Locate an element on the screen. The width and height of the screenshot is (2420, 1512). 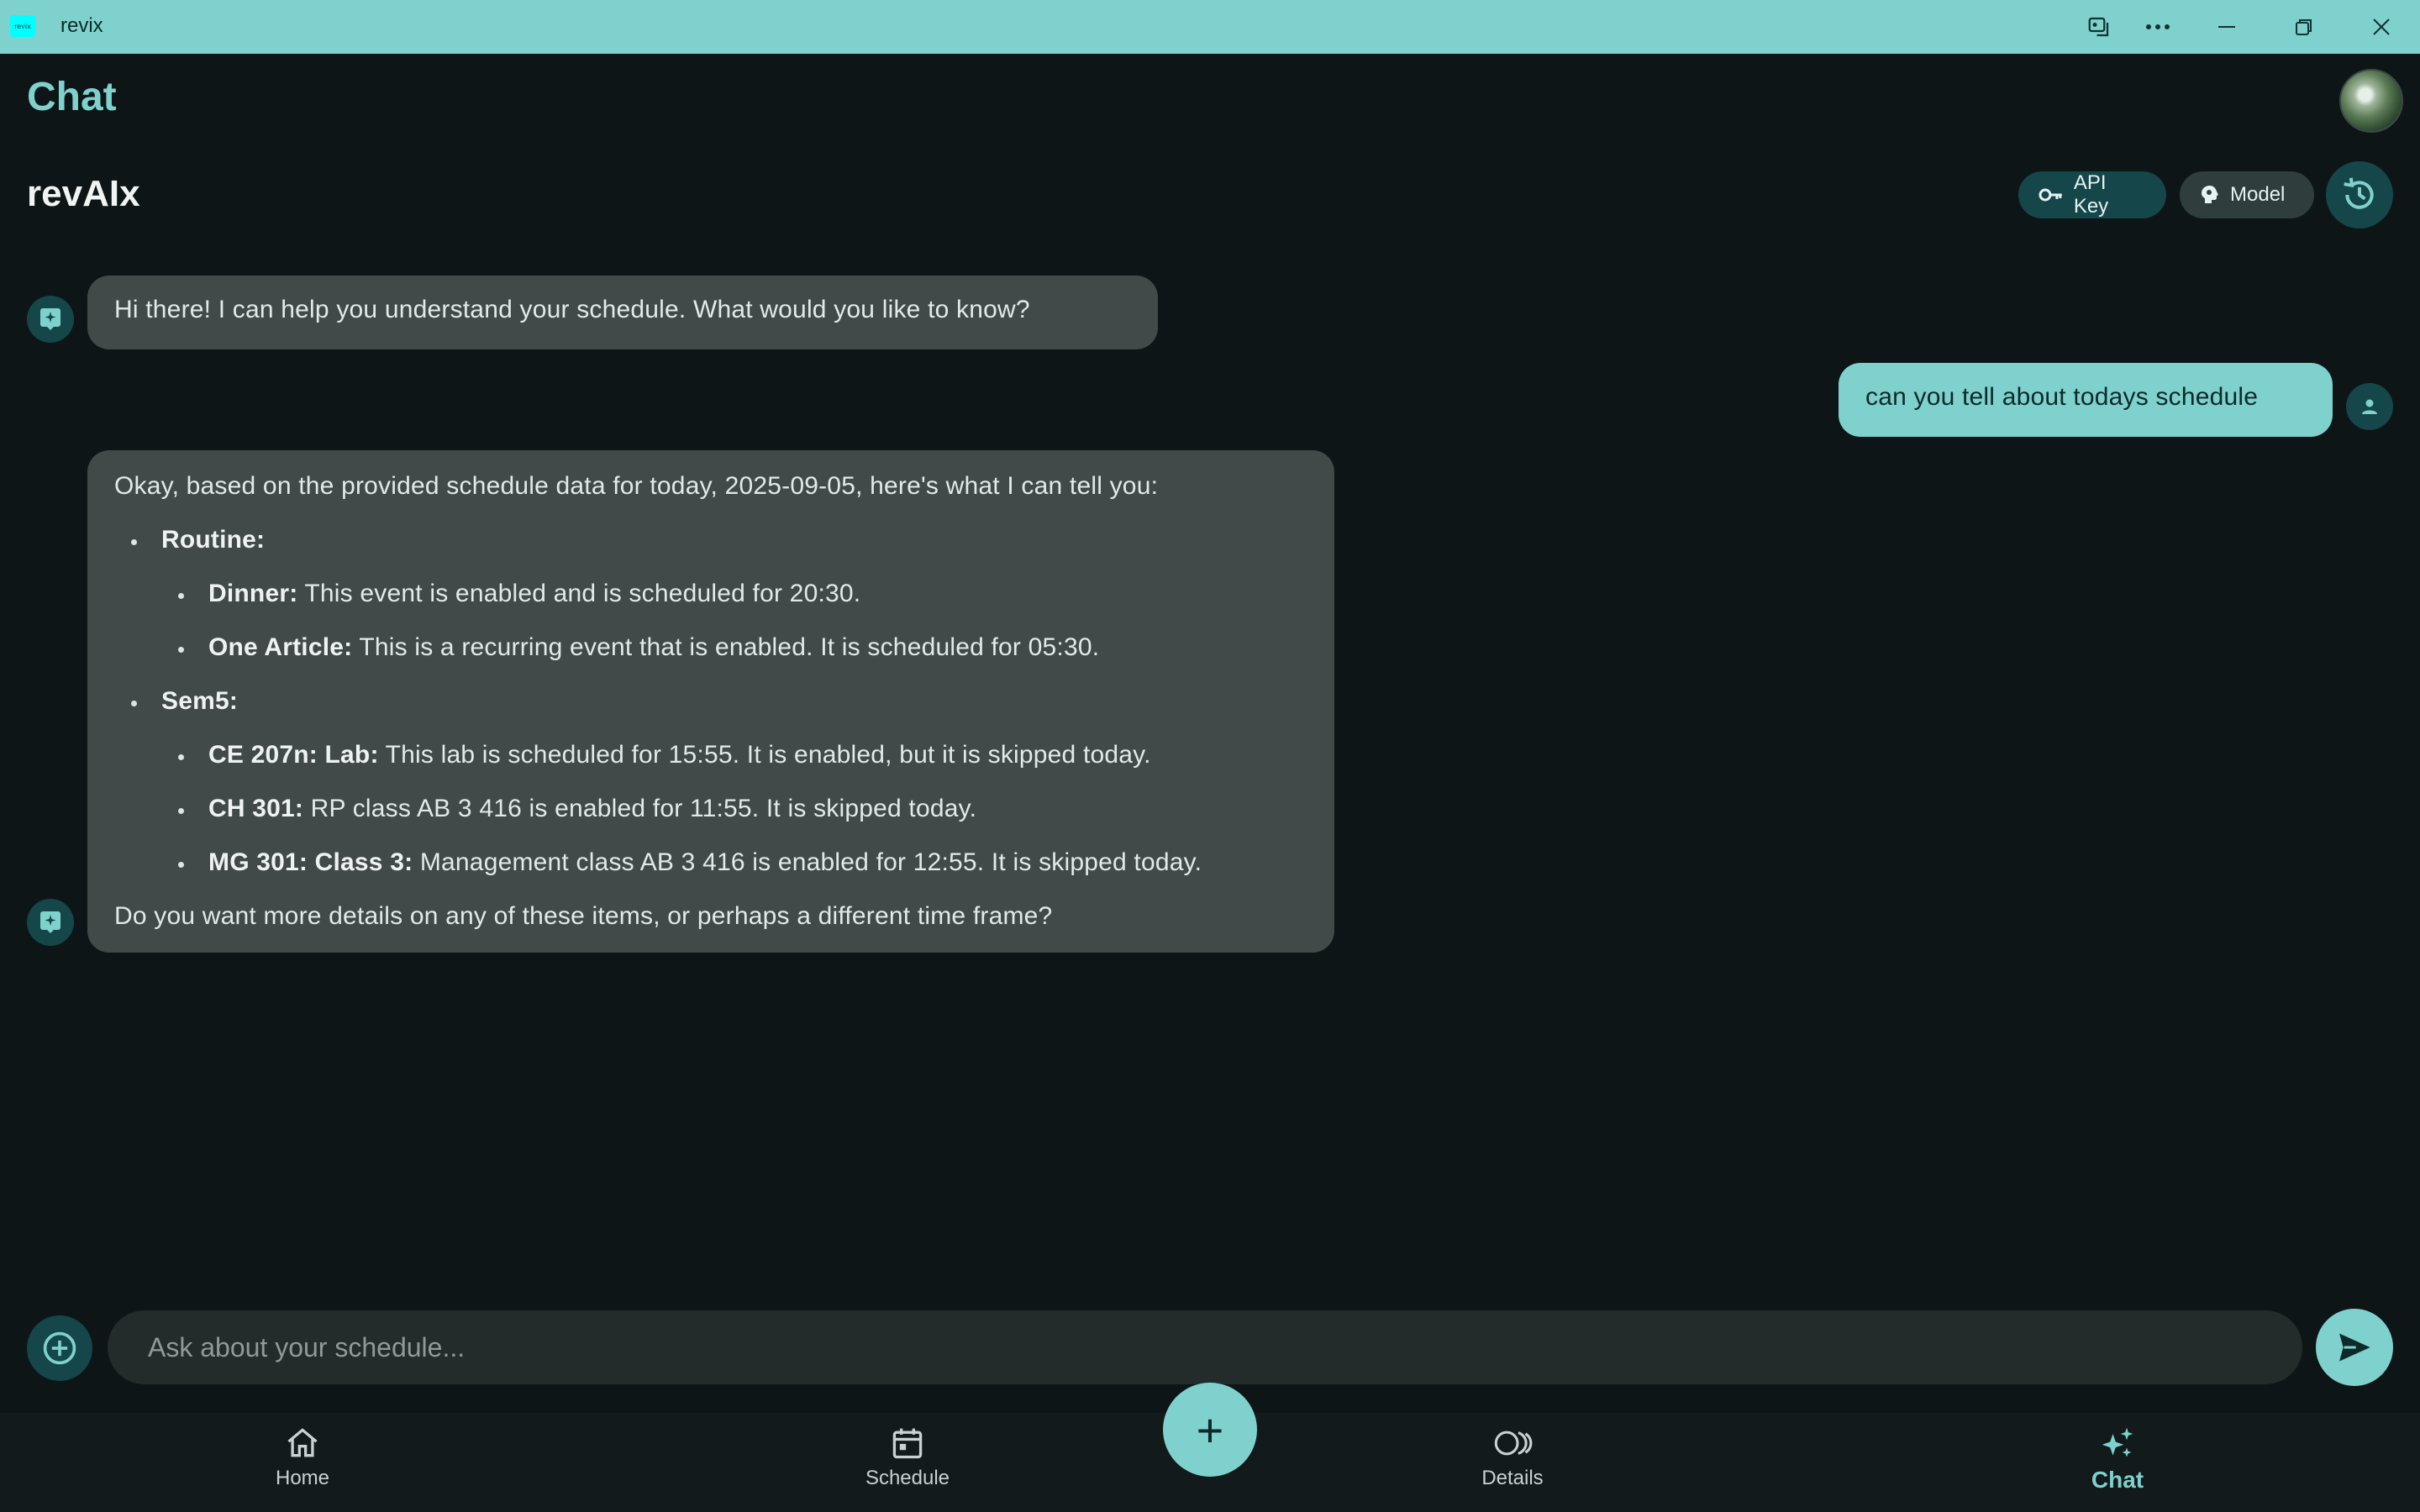
nav-details-label: Details is located at coordinates (1512, 1478).